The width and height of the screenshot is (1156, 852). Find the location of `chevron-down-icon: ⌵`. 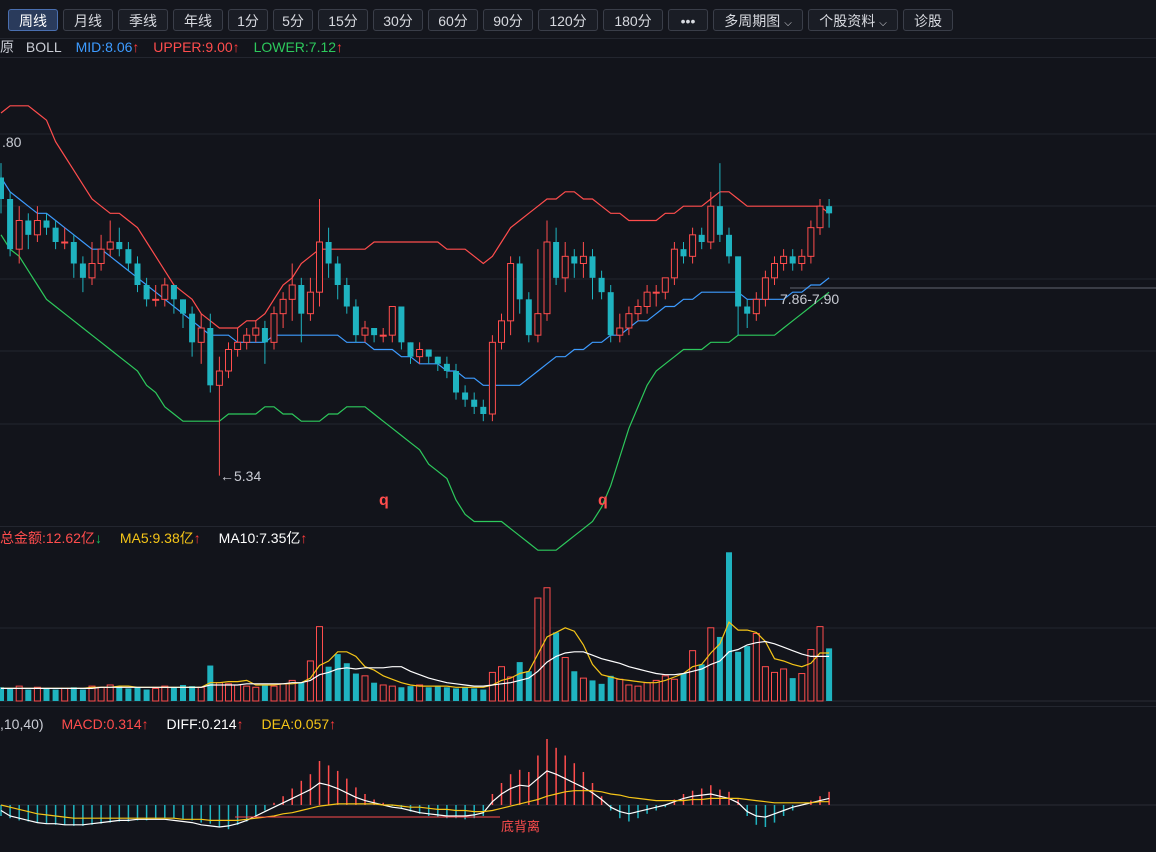

chevron-down-icon: ⌵ is located at coordinates (788, 23).